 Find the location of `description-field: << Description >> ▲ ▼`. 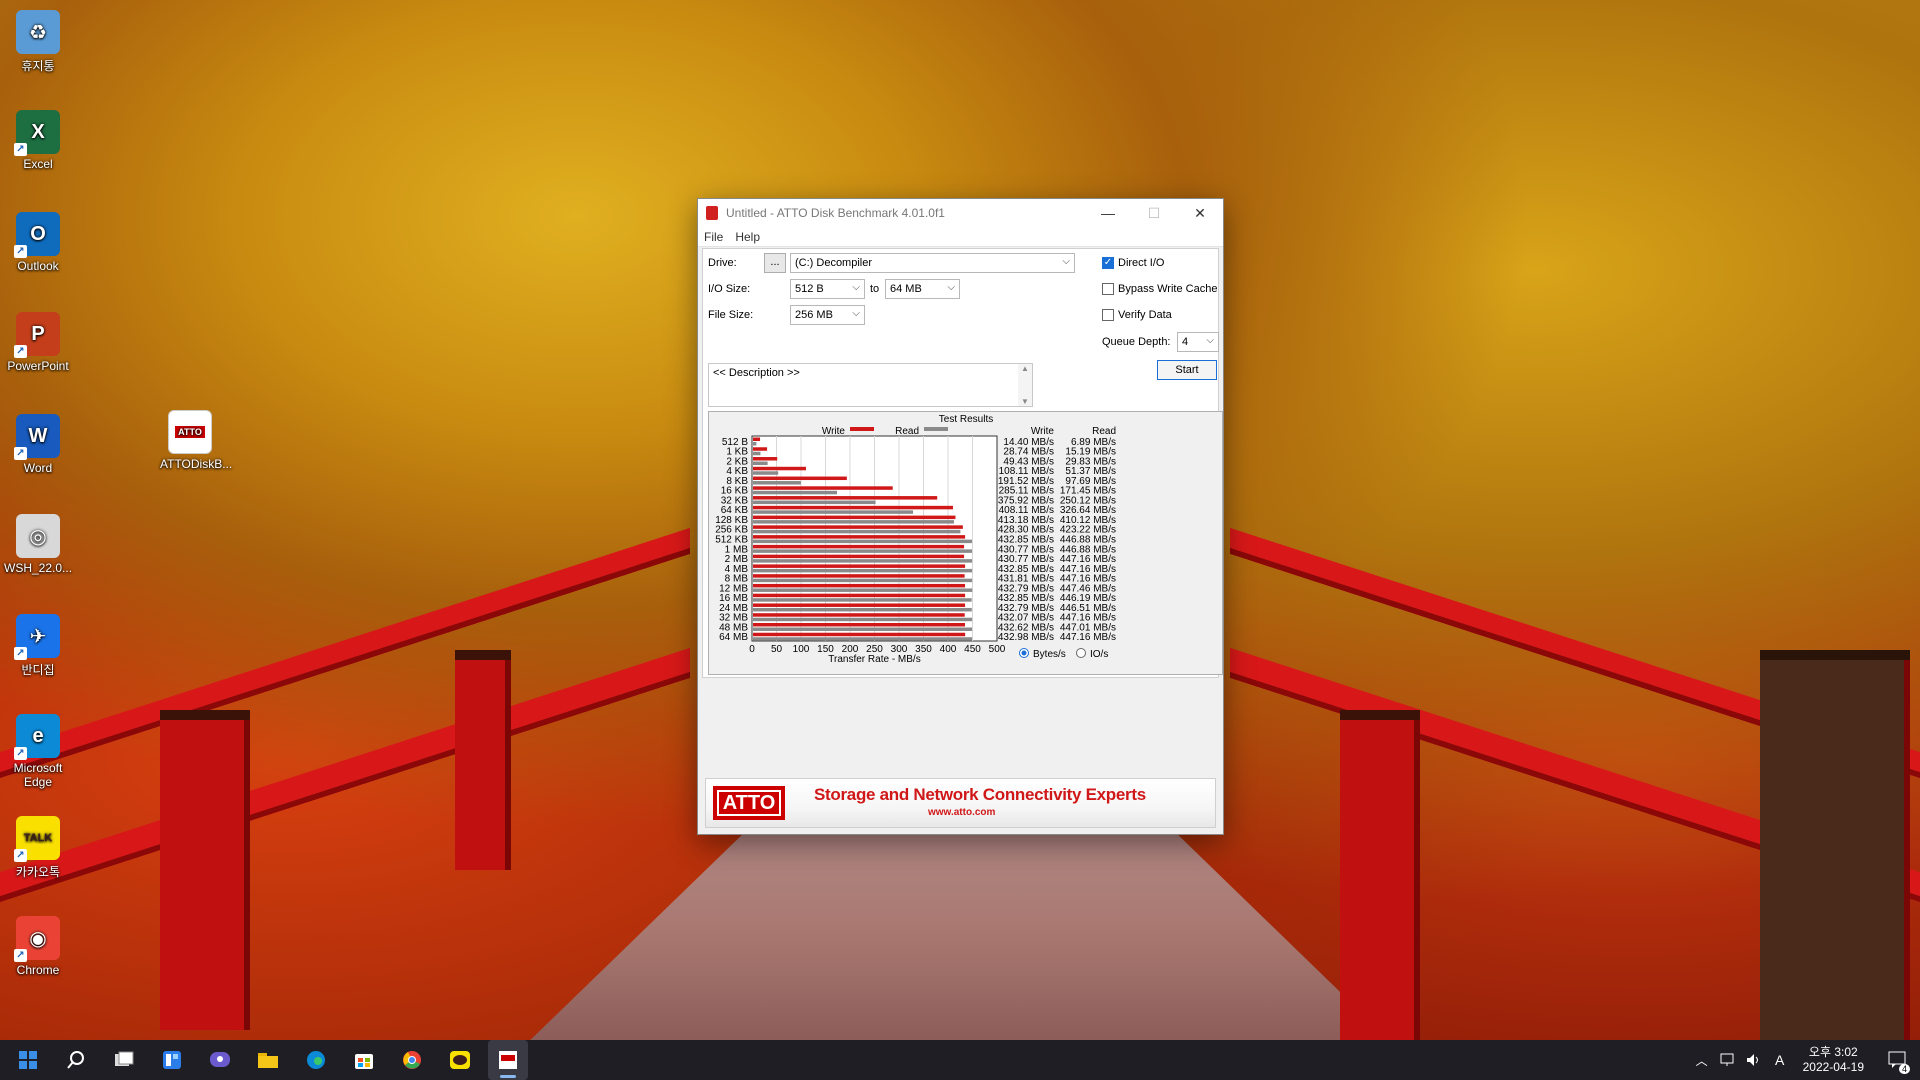

description-field: << Description >> ▲ ▼ is located at coordinates (870, 385).